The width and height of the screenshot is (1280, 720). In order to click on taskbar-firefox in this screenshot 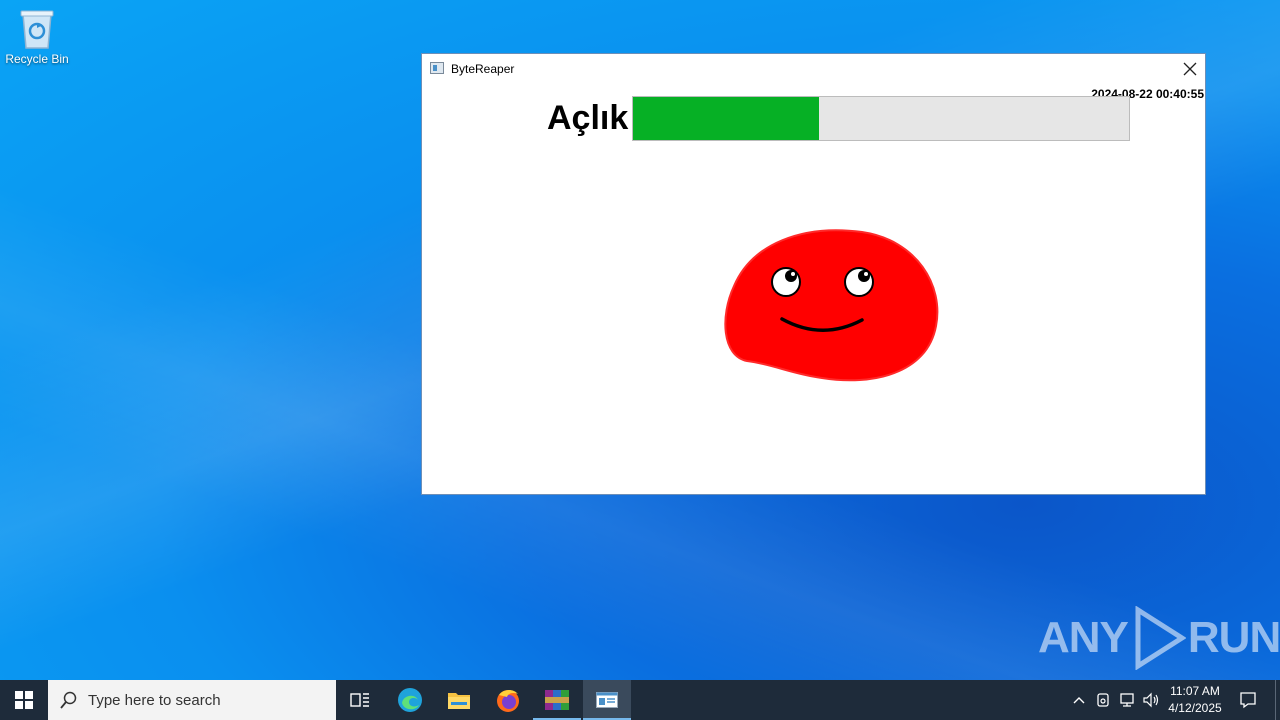, I will do `click(508, 700)`.